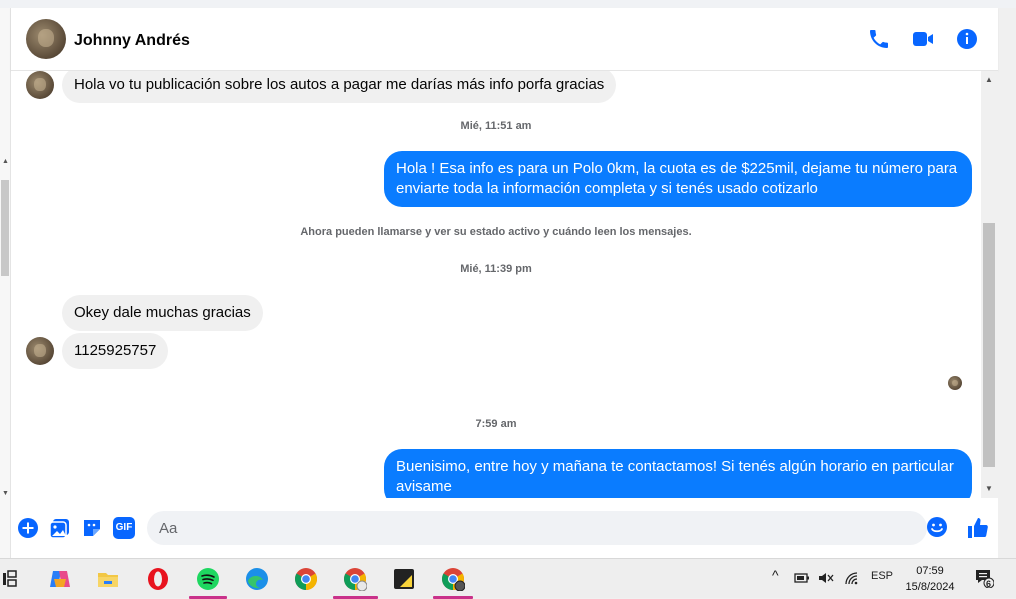 This screenshot has height=599, width=1016. Describe the element at coordinates (930, 587) in the screenshot. I see `clock-date: 15/8/2024` at that location.